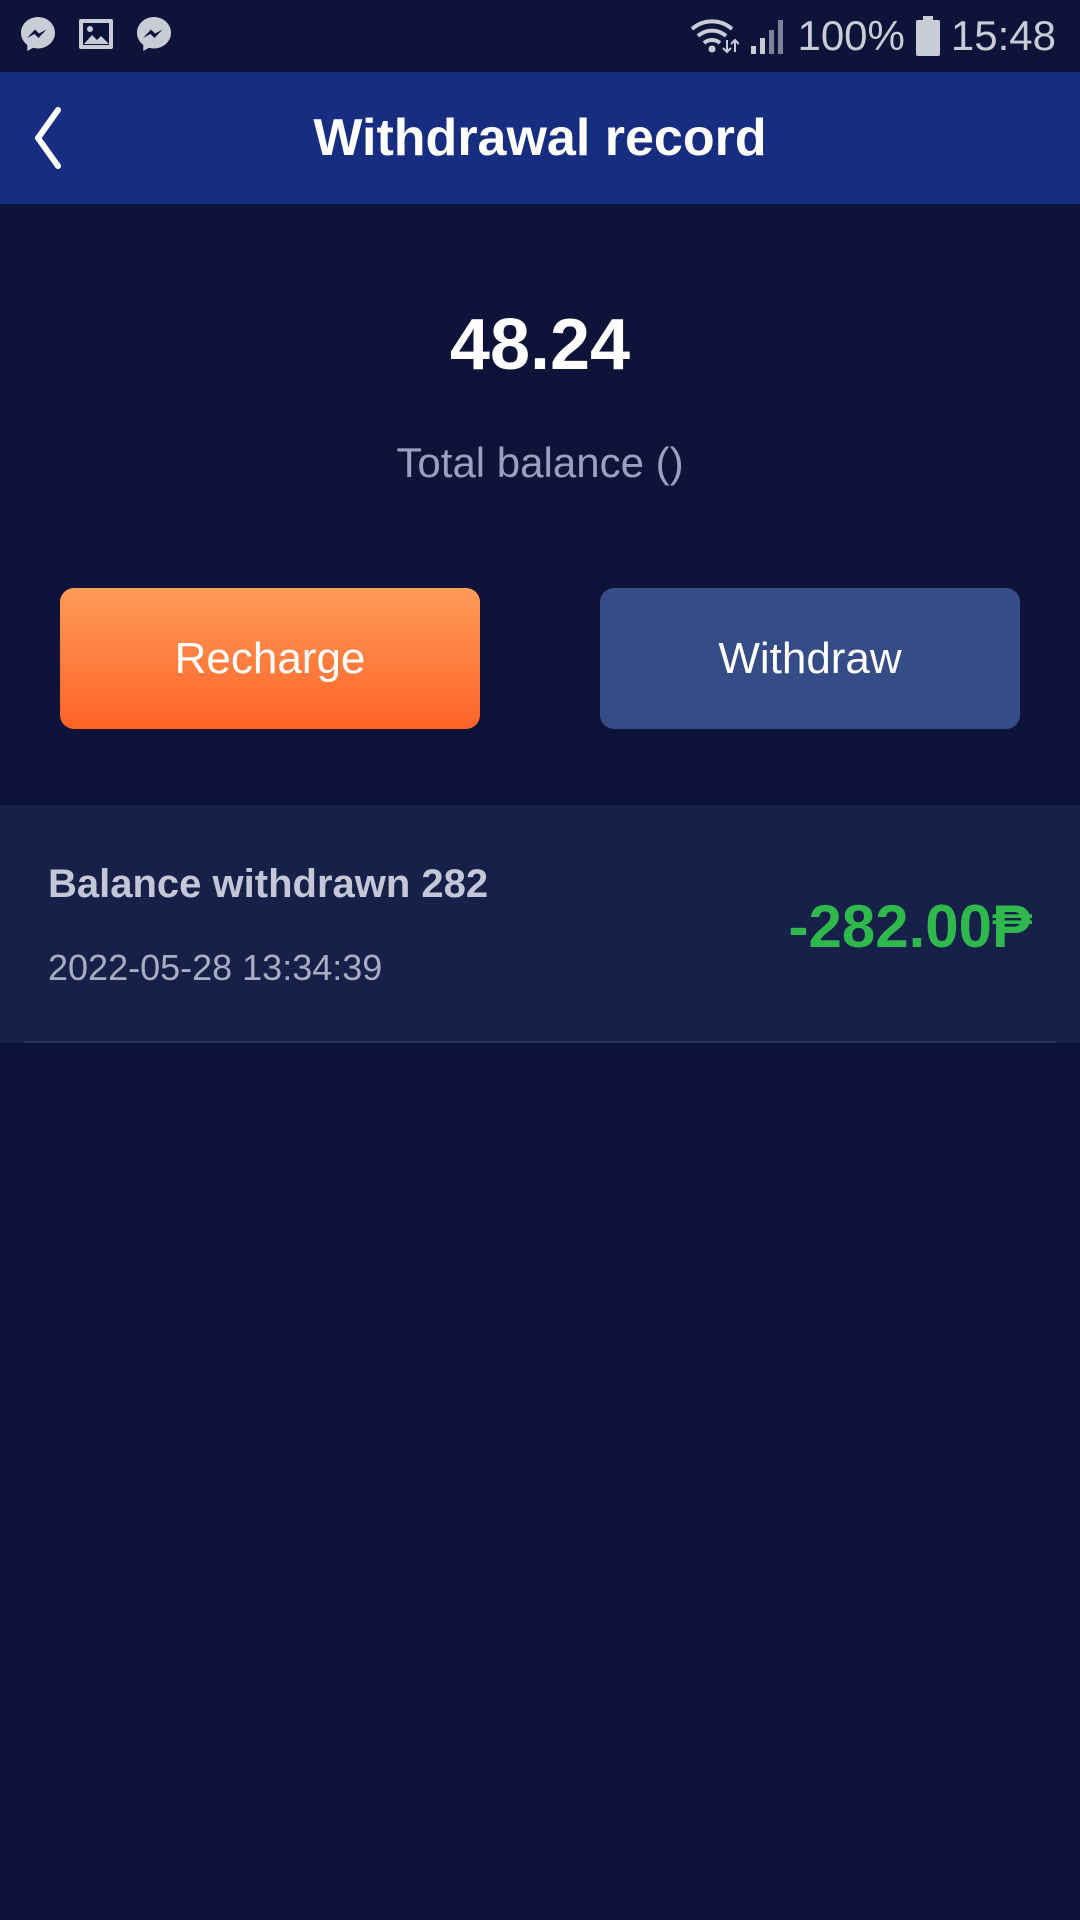 This screenshot has width=1080, height=1920. What do you see at coordinates (851, 35) in the screenshot?
I see `battery-percent: 100%` at bounding box center [851, 35].